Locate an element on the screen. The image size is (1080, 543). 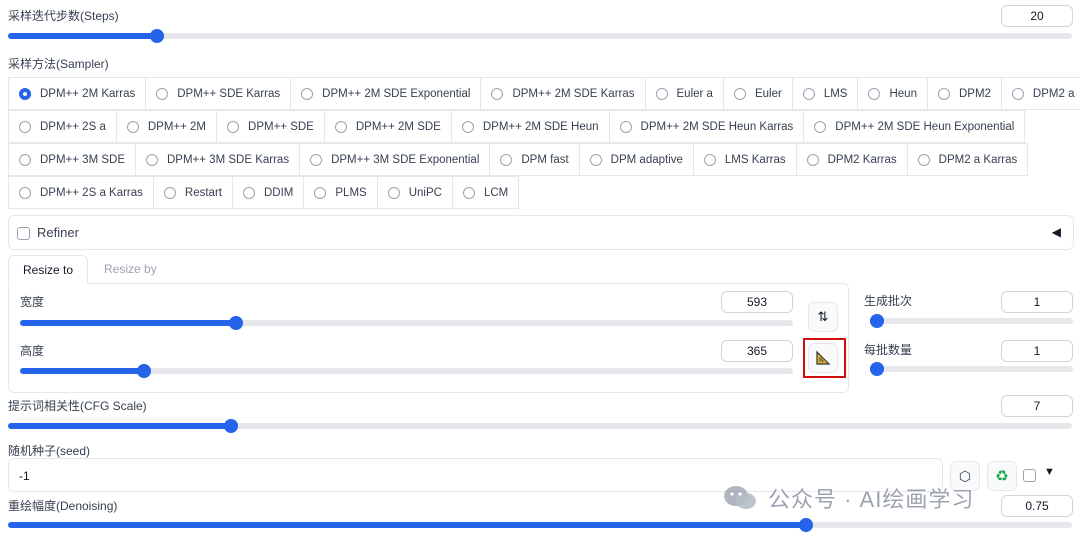
sampler-option: DPM++ SDE is located at coordinates (270, 126).